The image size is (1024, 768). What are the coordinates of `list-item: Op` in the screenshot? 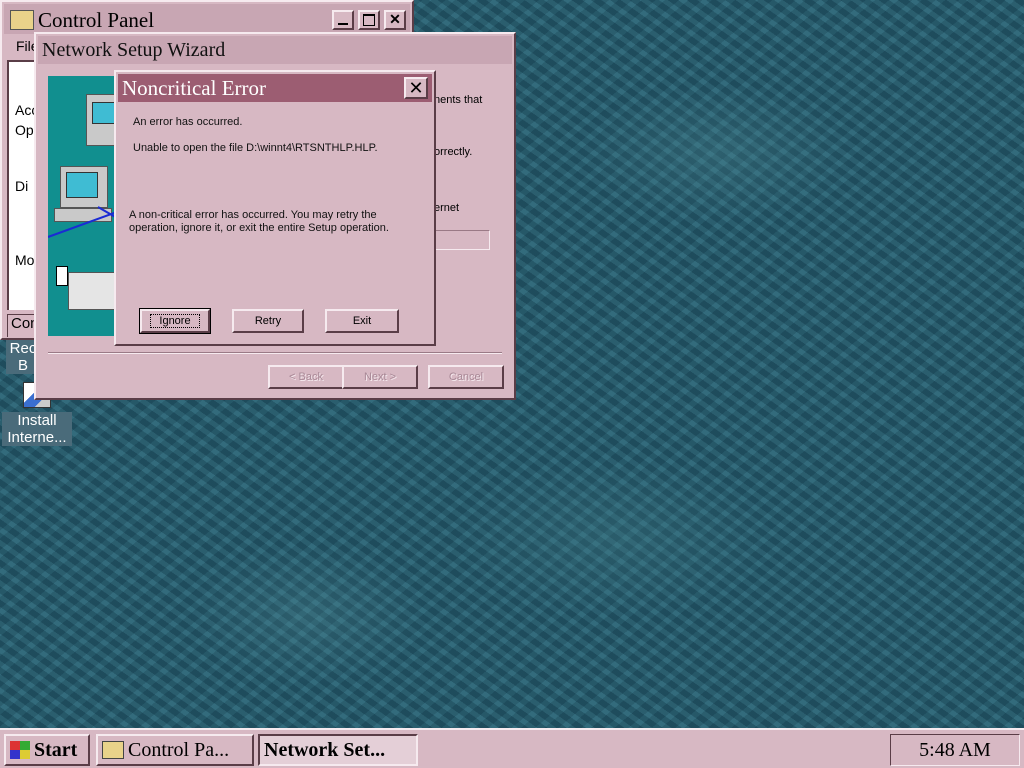 It's located at (24, 130).